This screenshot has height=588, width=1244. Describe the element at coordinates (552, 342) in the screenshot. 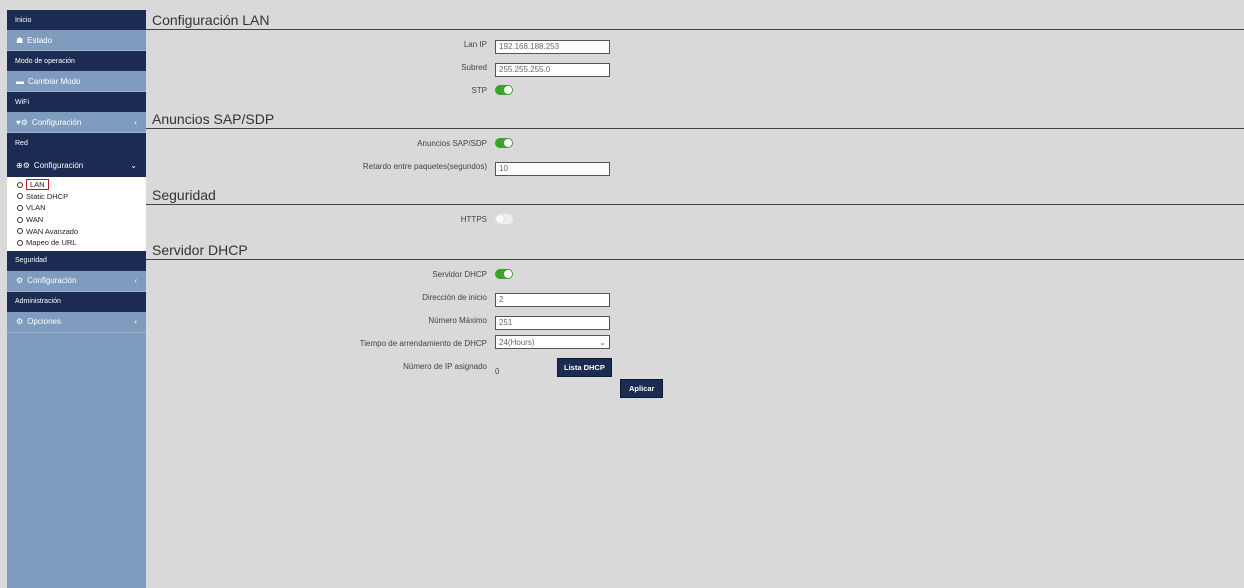

I see `dhcp-lease-select: 24(Hours) ⌄` at that location.